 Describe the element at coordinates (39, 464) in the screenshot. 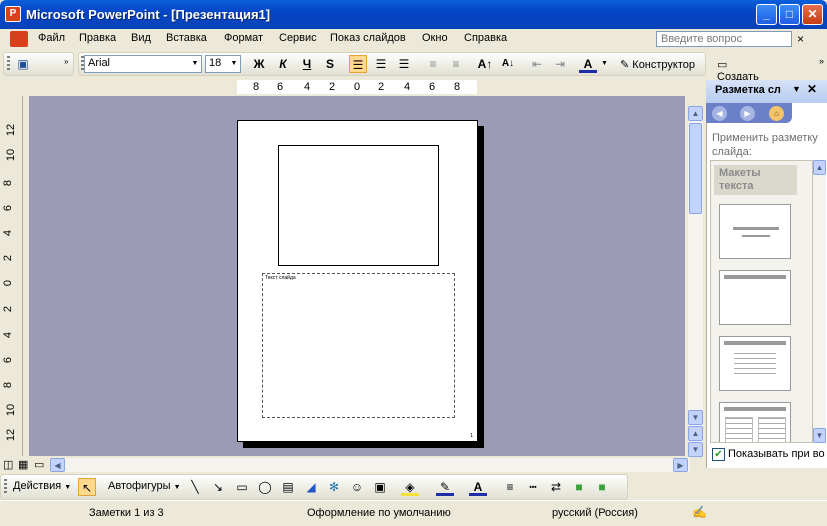

I see `slideshow-icon: ▭` at that location.